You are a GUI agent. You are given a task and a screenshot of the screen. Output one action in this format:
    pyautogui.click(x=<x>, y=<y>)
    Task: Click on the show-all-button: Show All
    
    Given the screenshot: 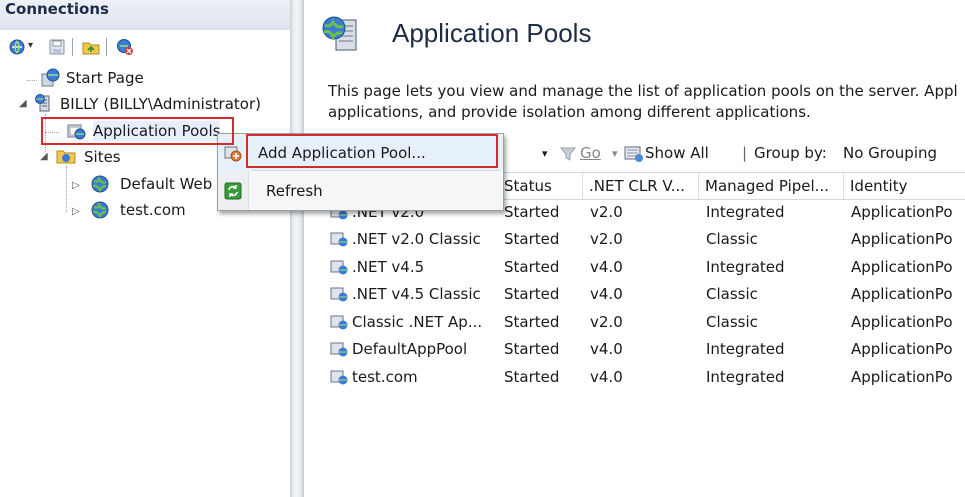 What is the action you would take?
    pyautogui.click(x=677, y=153)
    